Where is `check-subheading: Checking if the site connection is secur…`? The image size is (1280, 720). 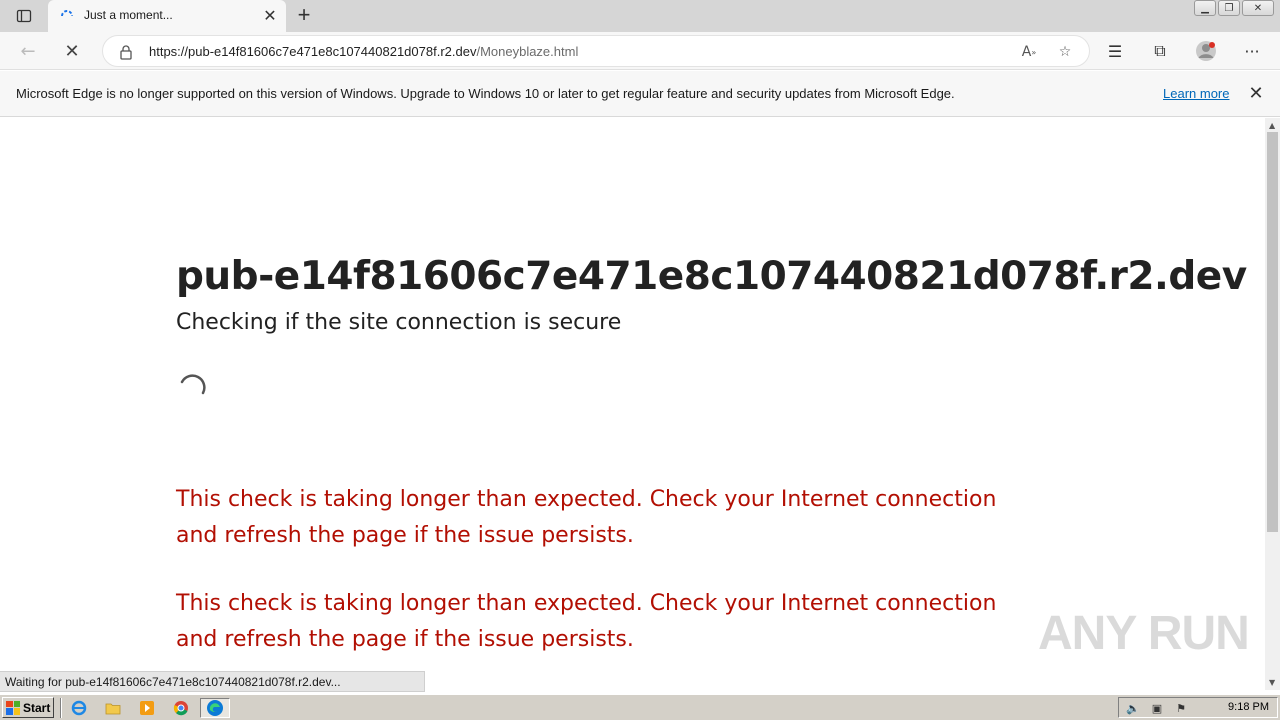 check-subheading: Checking if the site connection is secur… is located at coordinates (399, 322).